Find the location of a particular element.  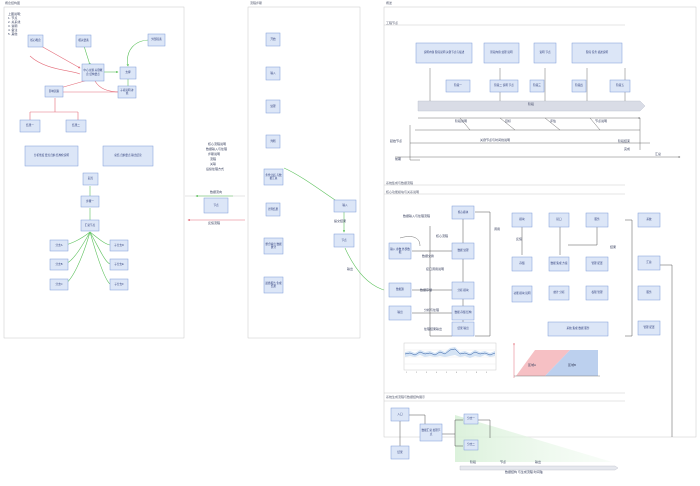

node-label-n20: 子分支F is located at coordinates (119, 284).